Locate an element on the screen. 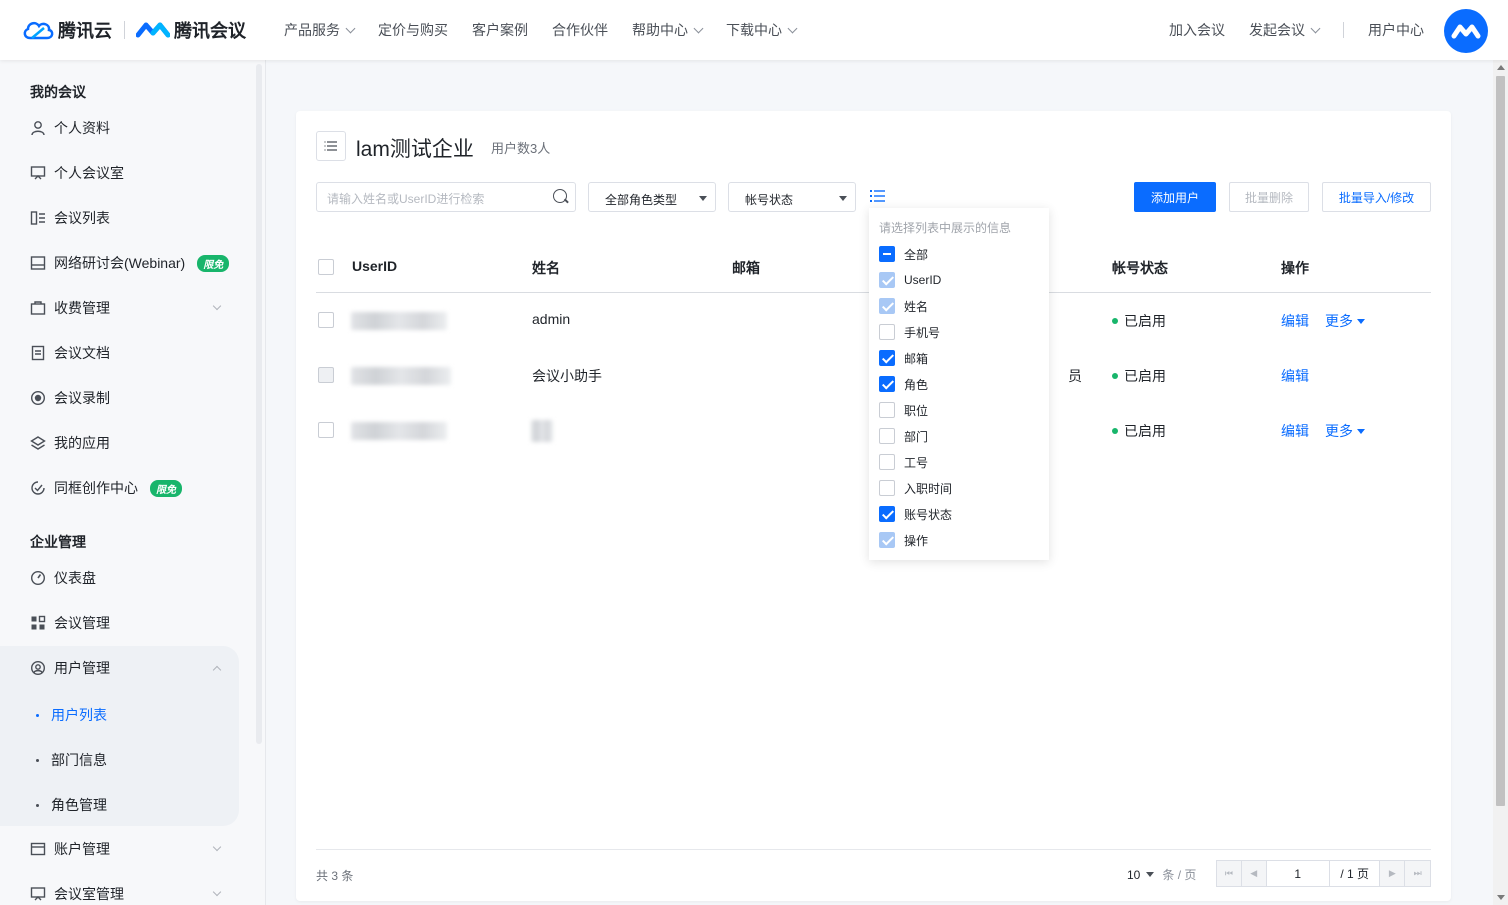  column-option-label: 职位 is located at coordinates (916, 410).